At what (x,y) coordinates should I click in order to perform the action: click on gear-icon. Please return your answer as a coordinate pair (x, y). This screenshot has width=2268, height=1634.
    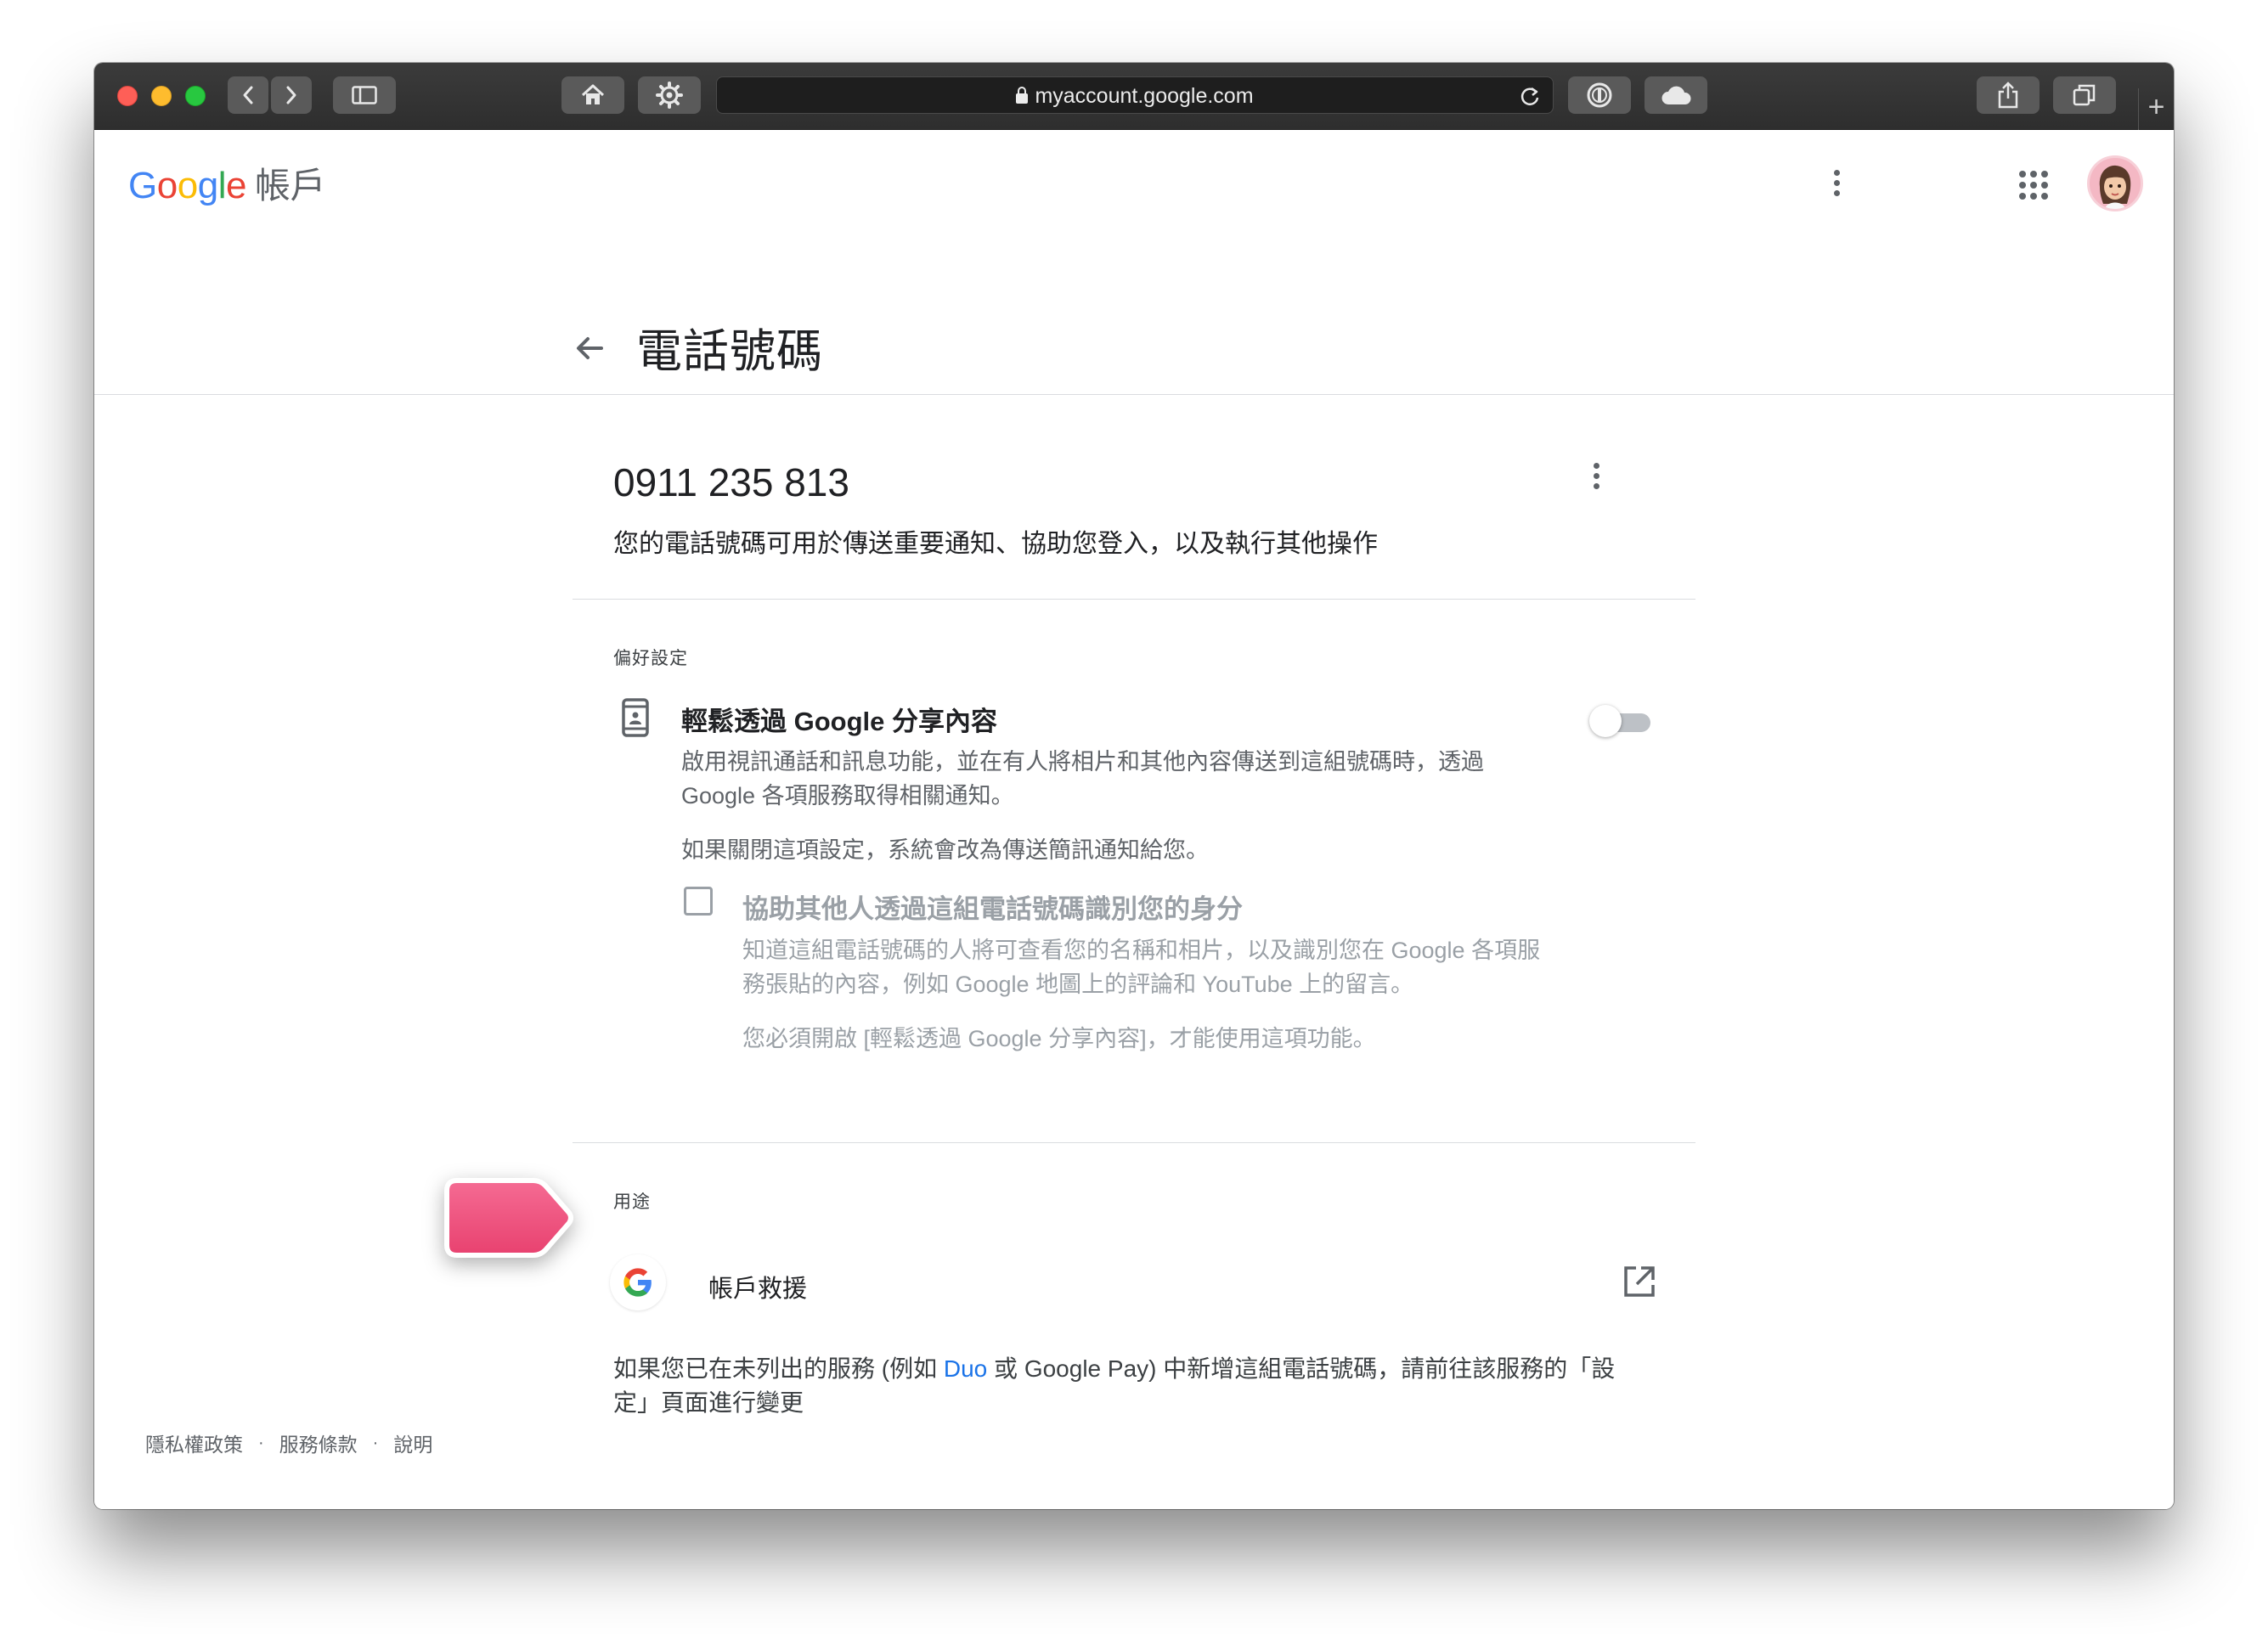
    Looking at the image, I should click on (669, 95).